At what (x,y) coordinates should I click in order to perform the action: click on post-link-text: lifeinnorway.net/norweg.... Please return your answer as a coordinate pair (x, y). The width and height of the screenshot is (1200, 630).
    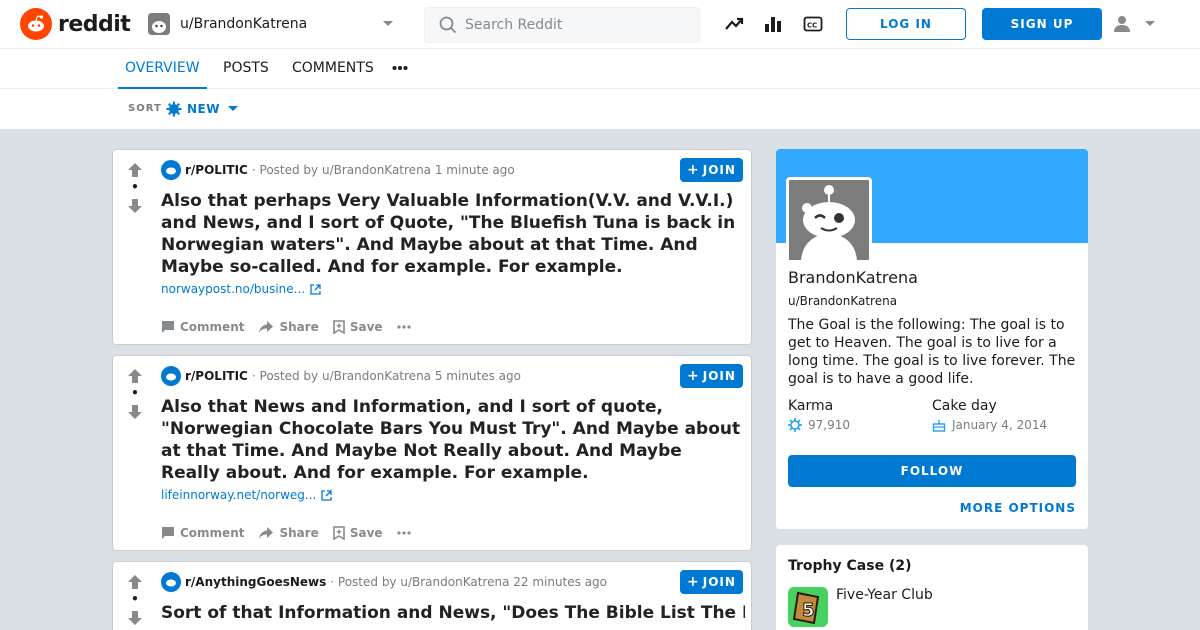
    Looking at the image, I should click on (239, 495).